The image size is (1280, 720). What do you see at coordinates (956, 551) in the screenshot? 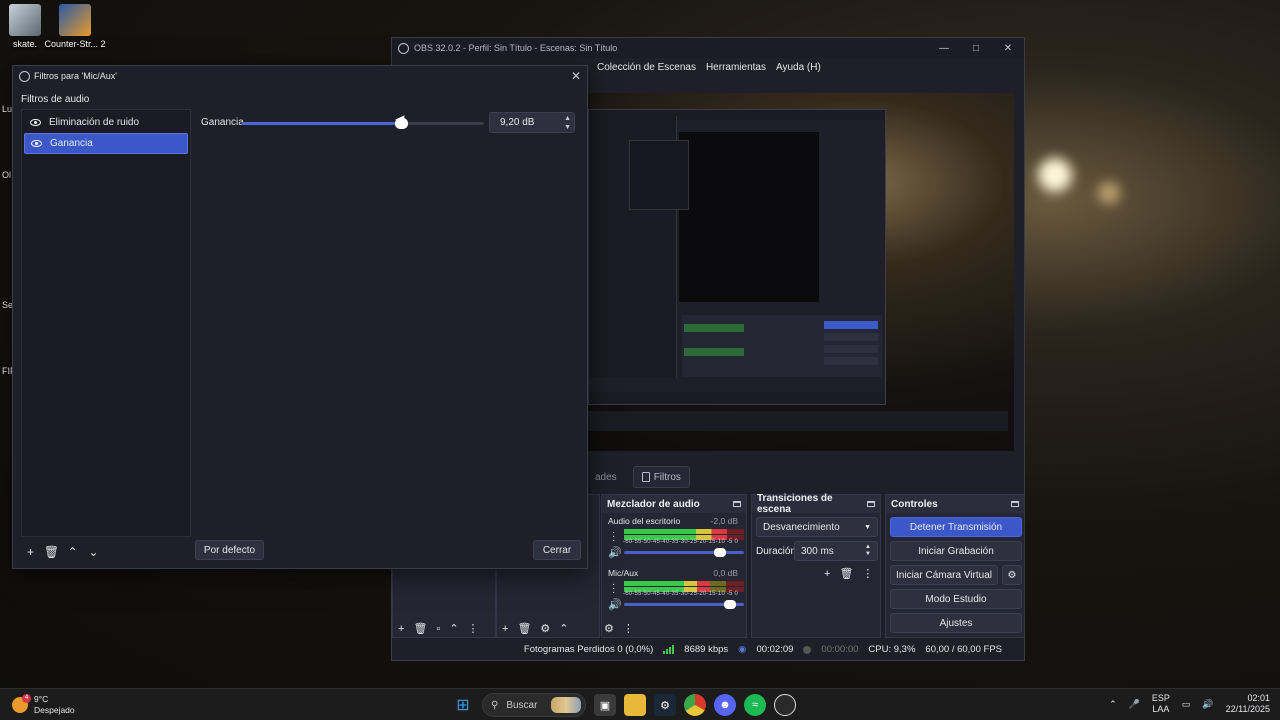
I see `start-recording-button: Iniciar Grabación` at bounding box center [956, 551].